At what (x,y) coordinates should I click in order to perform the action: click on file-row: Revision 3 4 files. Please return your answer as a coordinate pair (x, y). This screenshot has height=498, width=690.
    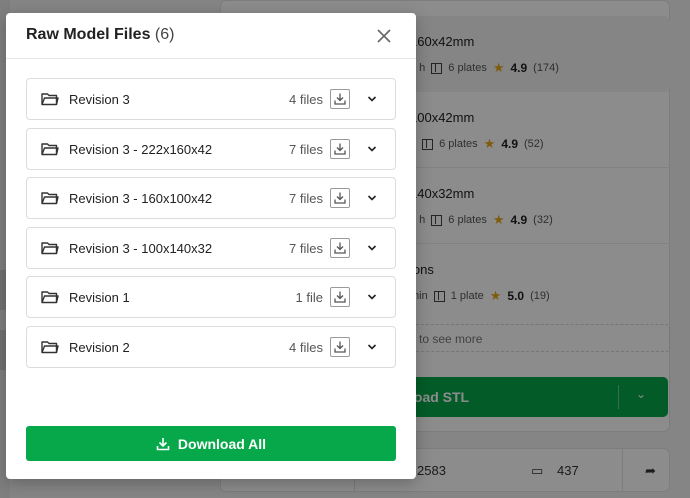
    Looking at the image, I should click on (211, 99).